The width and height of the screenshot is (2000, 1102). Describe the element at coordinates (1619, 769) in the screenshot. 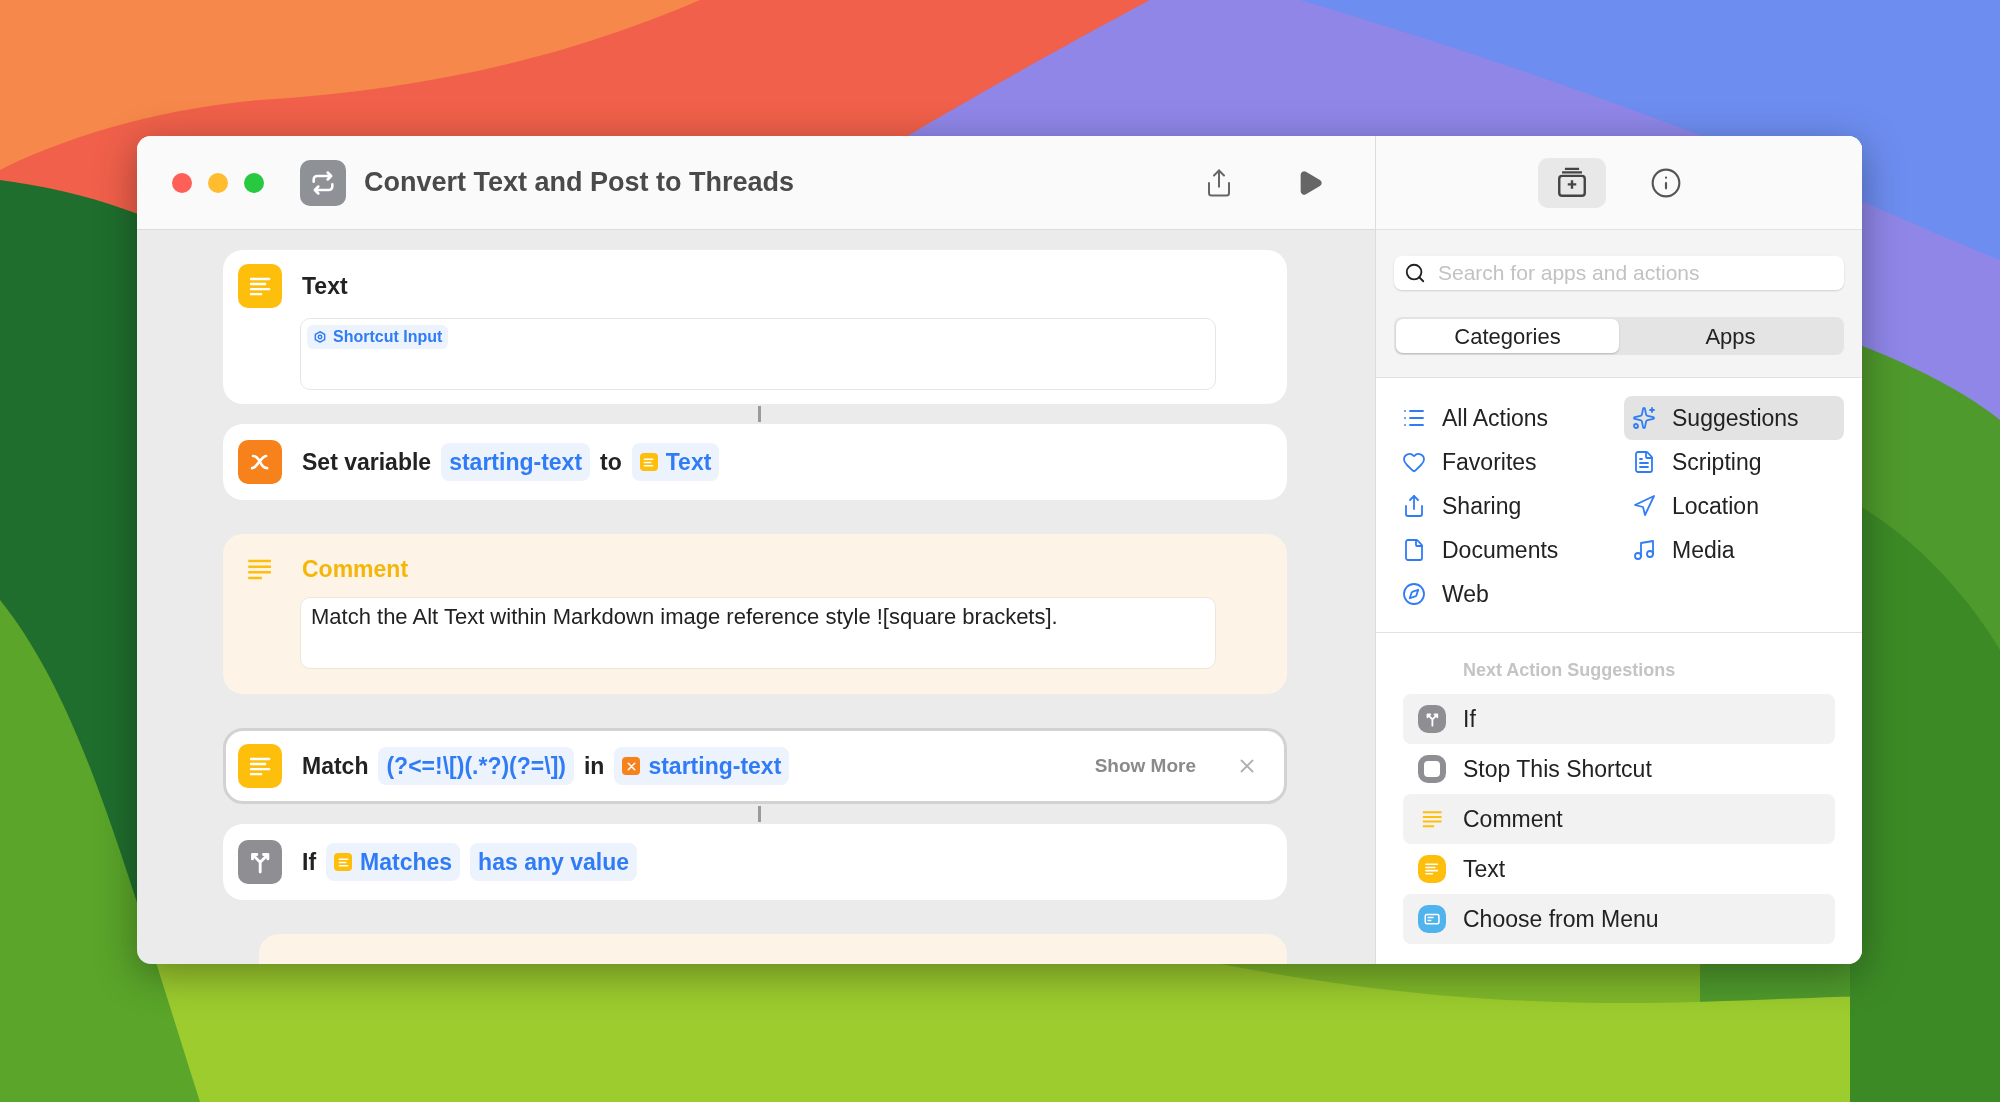

I see `suggestion-item: Stop This Shortcut` at that location.